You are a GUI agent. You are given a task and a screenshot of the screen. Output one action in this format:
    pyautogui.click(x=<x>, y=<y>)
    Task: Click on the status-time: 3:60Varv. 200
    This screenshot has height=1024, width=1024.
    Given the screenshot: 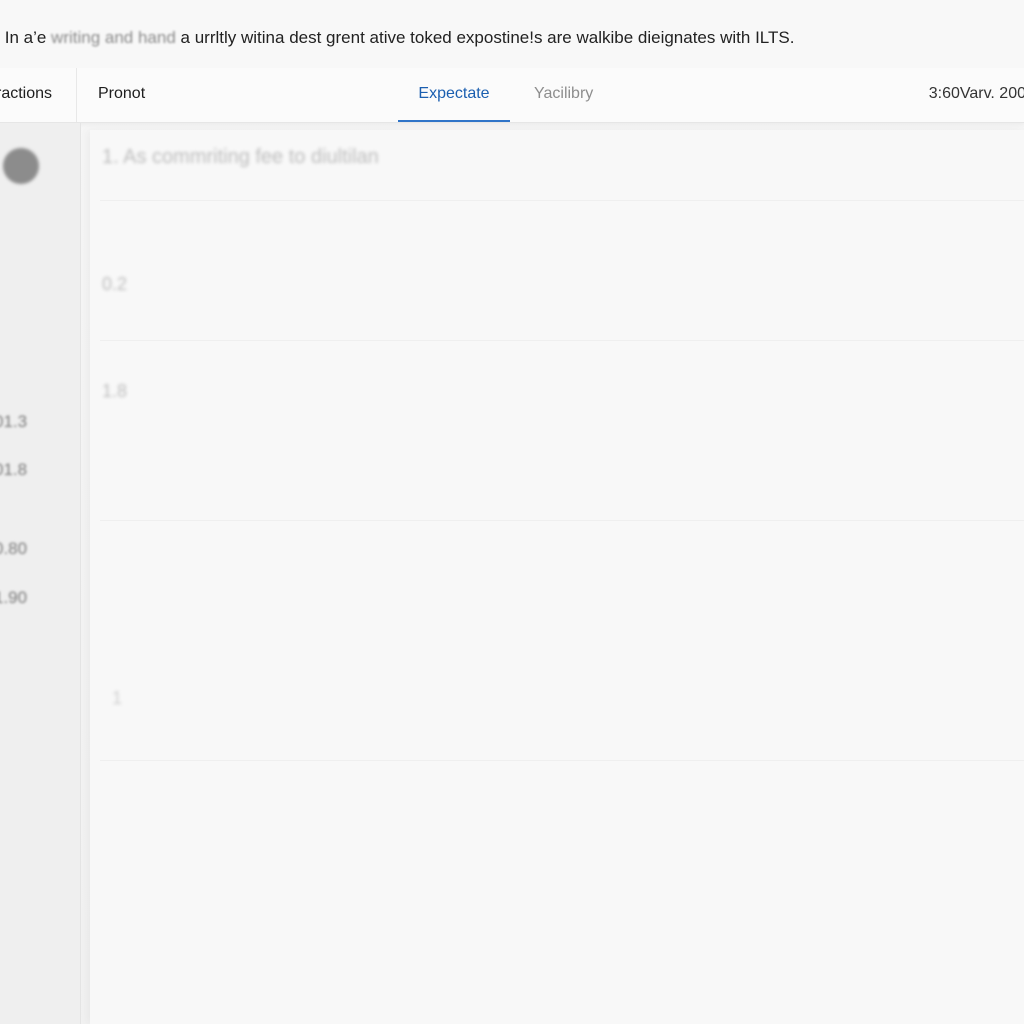 What is the action you would take?
    pyautogui.click(x=976, y=93)
    